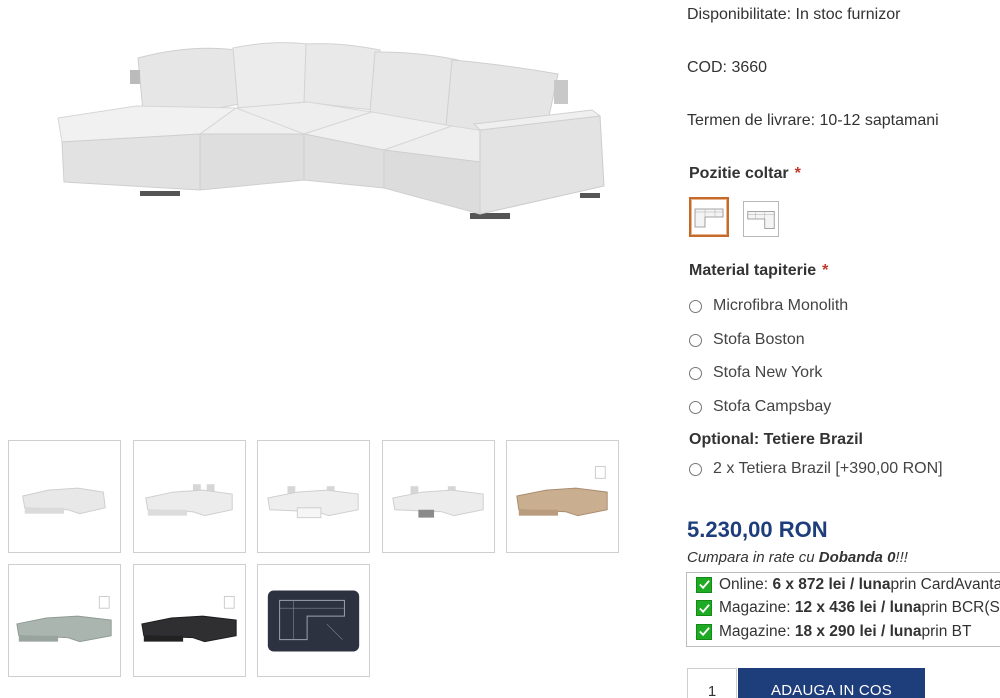 The image size is (1000, 698). I want to click on material-option-label: Microfibra Monolith, so click(781, 305).